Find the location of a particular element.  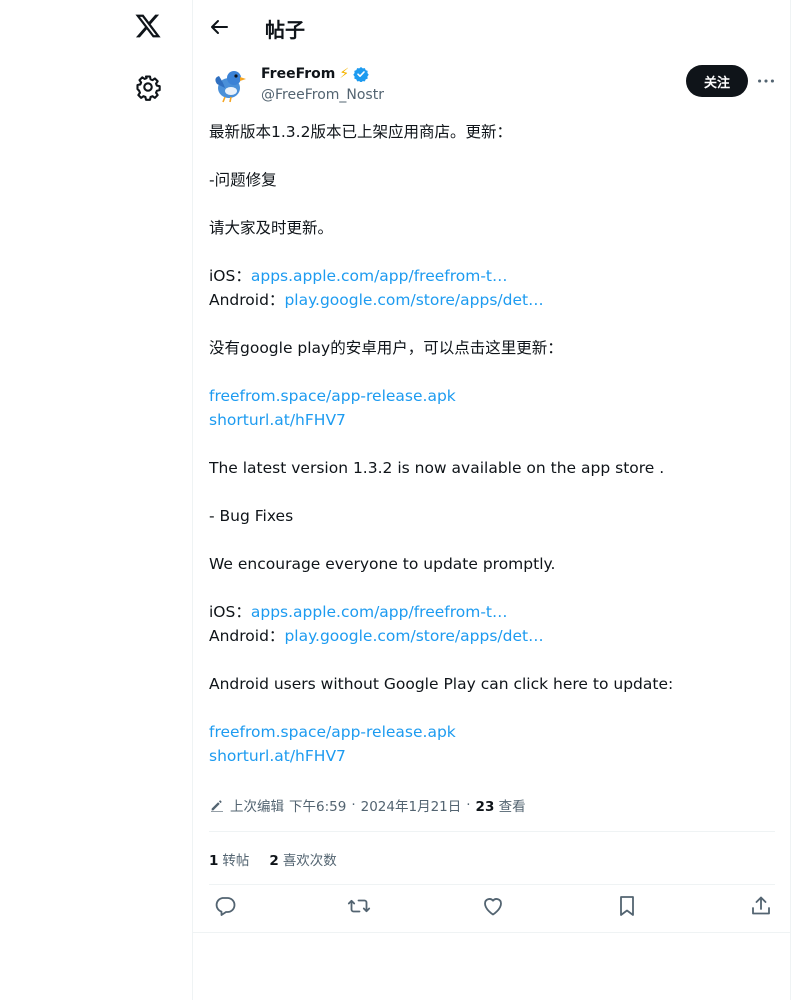

x-logo-icon is located at coordinates (148, 26).